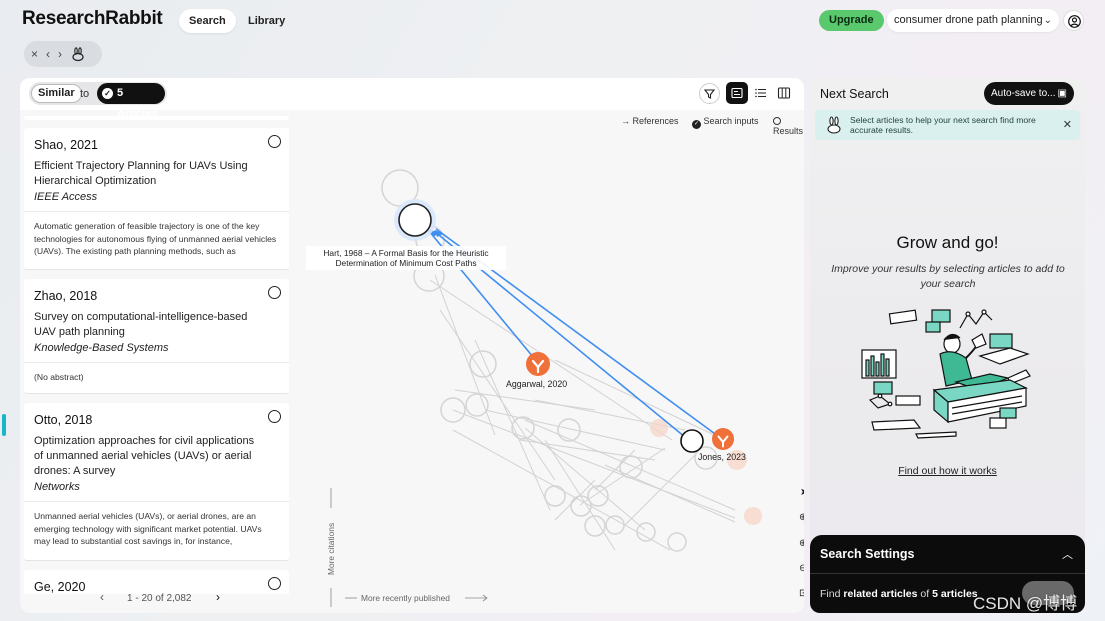  Describe the element at coordinates (830, 594) in the screenshot. I see `settings-find-prefix: Find` at that location.